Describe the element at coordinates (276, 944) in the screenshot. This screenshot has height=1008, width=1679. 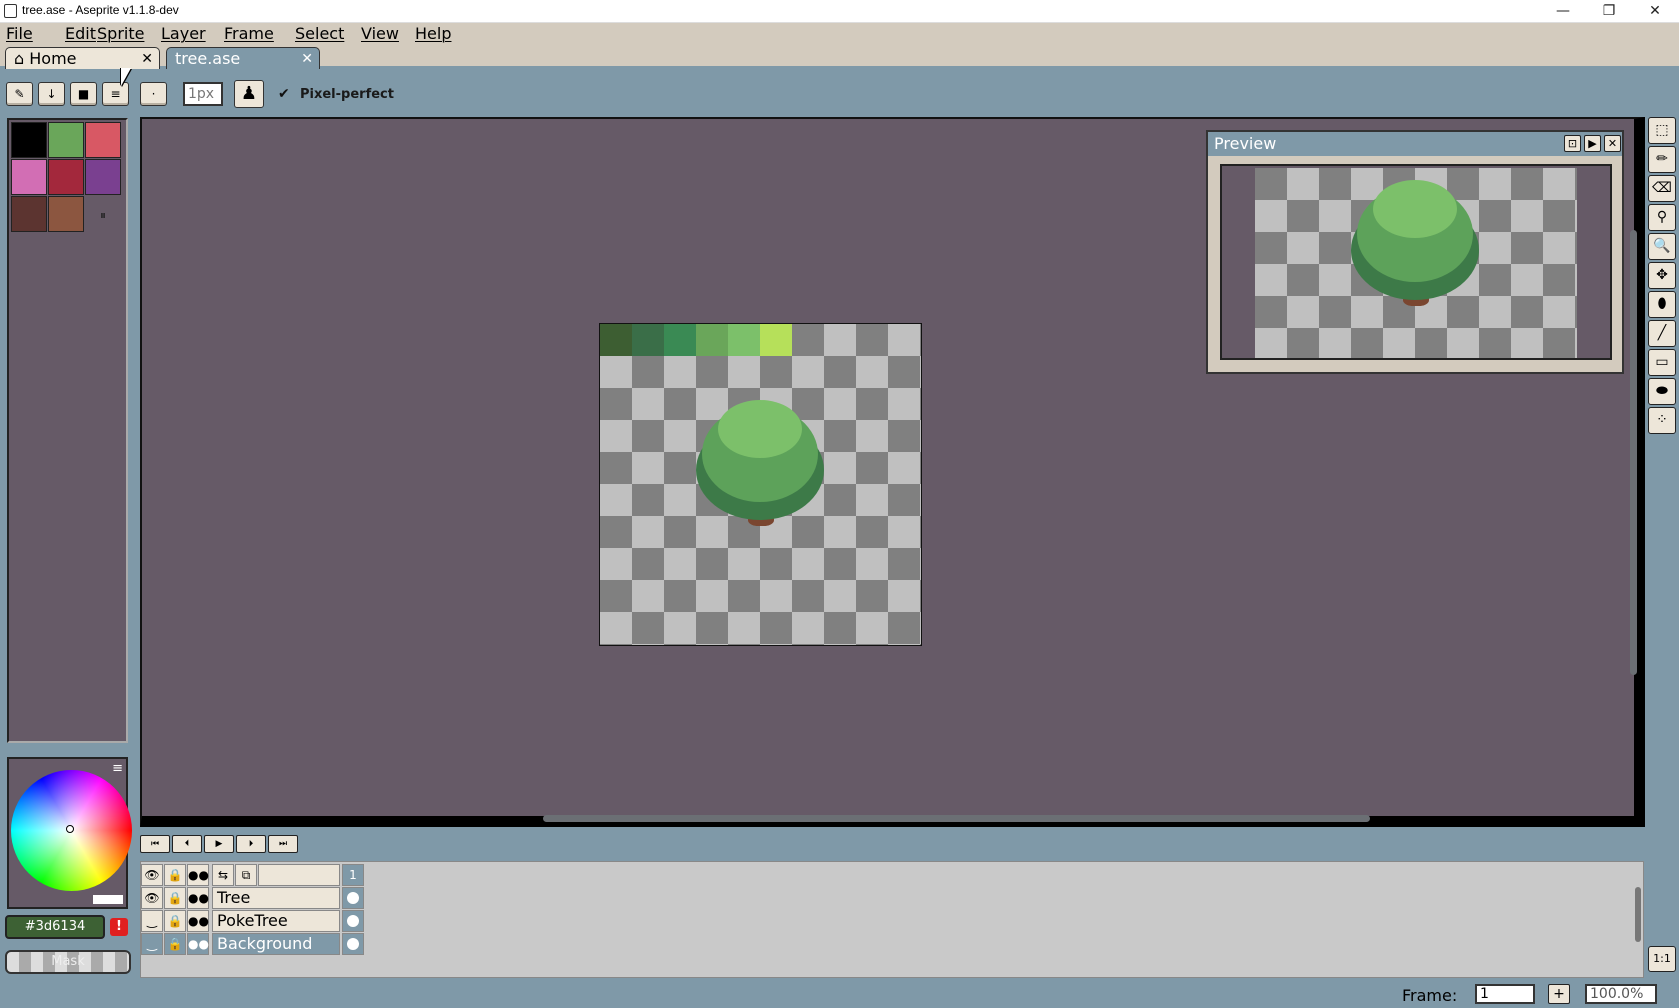
I see `layer-name: Background` at that location.